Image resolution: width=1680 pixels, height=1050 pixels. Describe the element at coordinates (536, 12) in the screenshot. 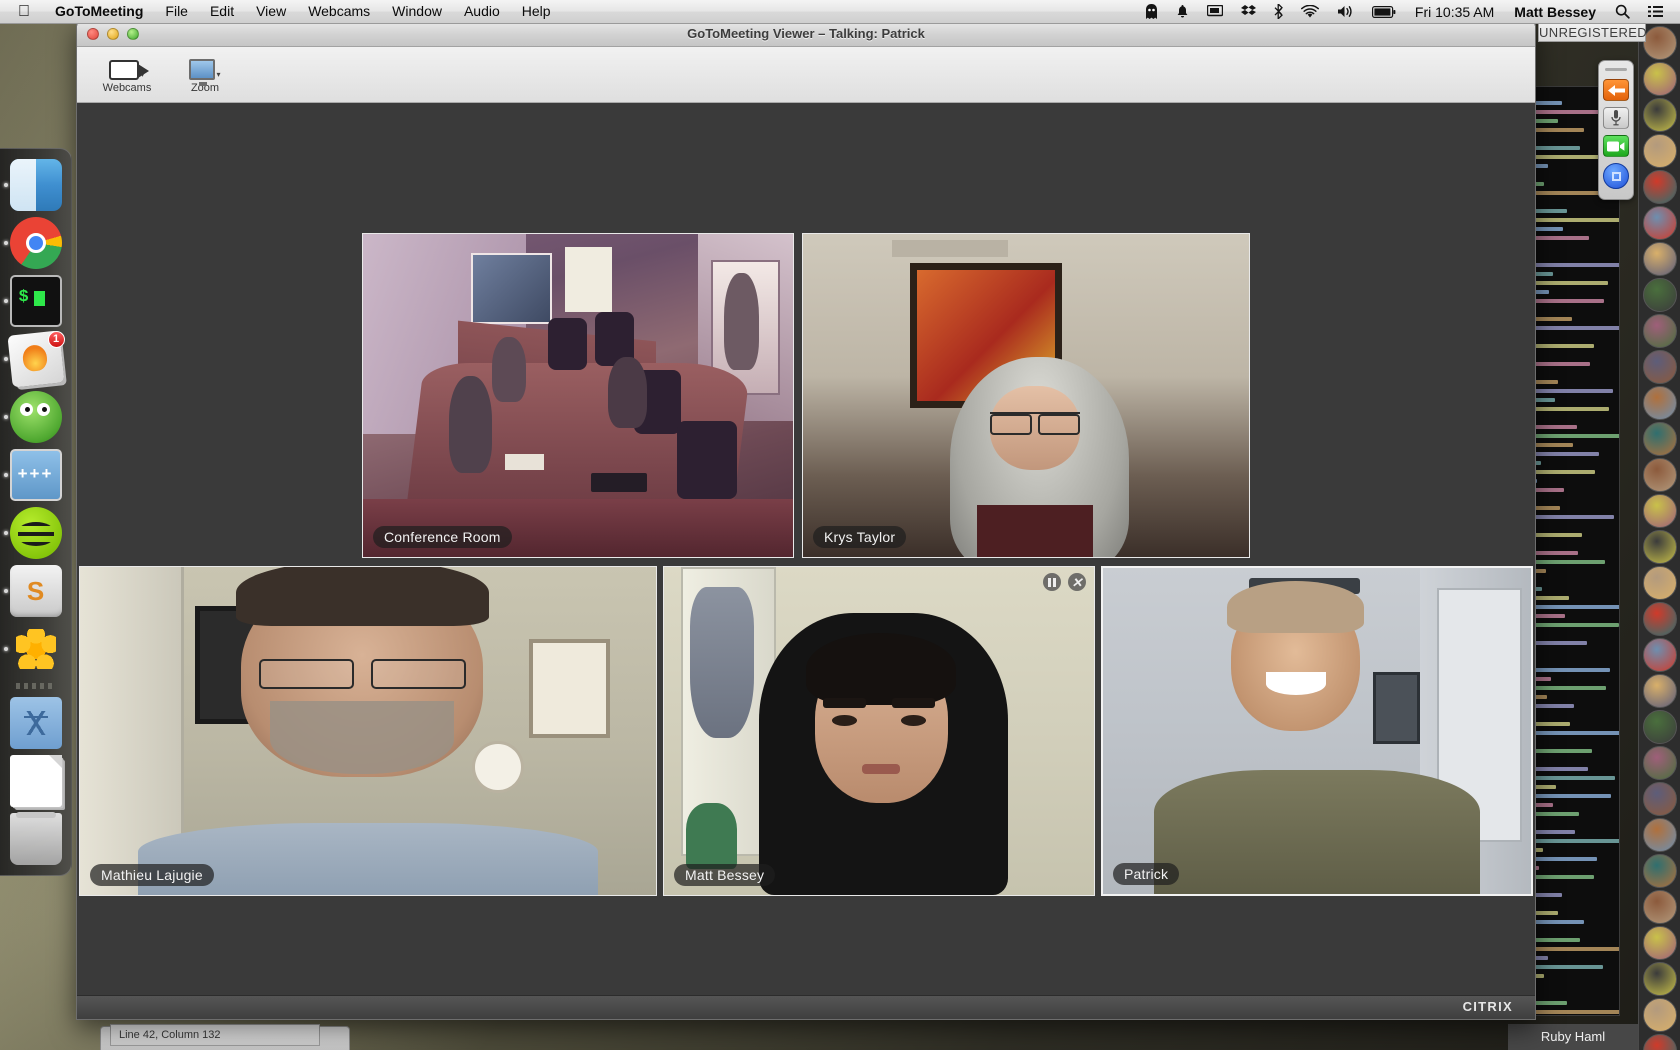

I see `menu-item-help: Help` at that location.